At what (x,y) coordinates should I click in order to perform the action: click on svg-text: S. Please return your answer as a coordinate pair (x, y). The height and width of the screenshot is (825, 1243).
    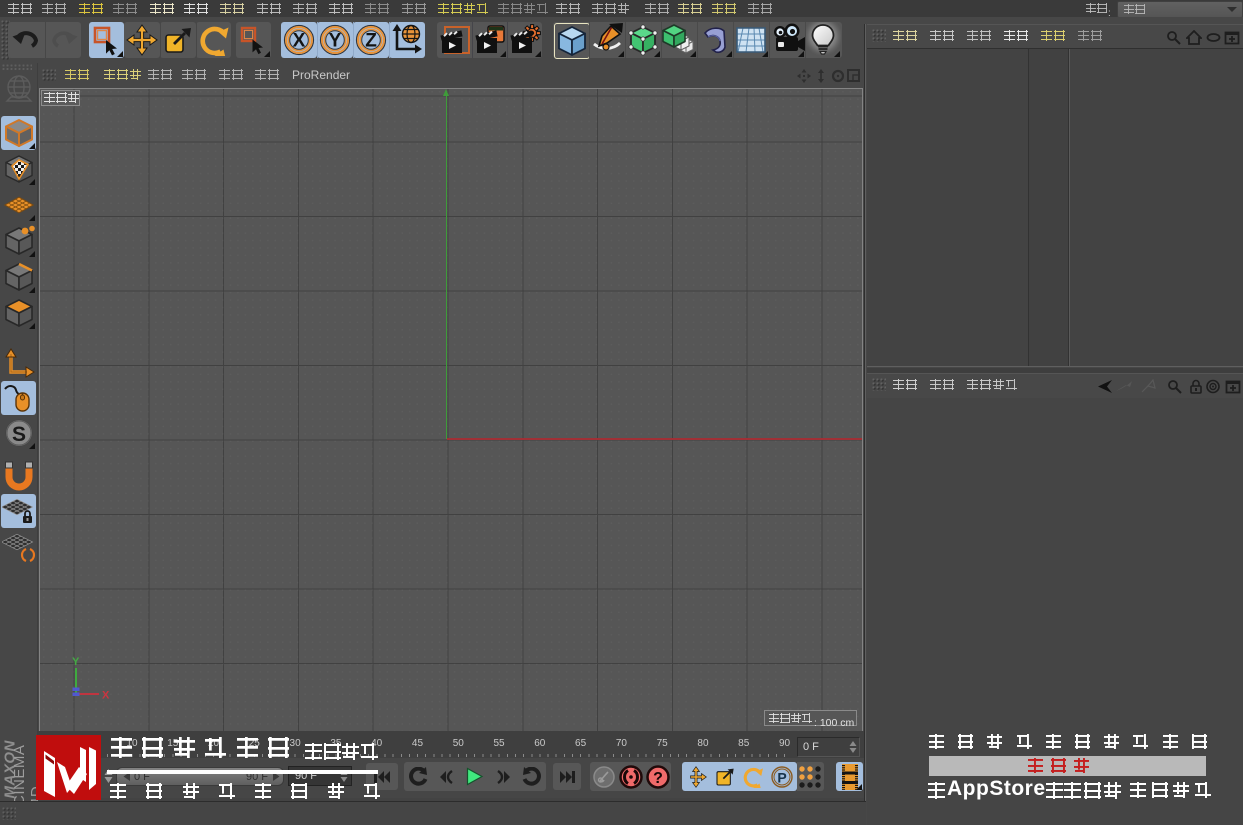
    Looking at the image, I should click on (18, 434).